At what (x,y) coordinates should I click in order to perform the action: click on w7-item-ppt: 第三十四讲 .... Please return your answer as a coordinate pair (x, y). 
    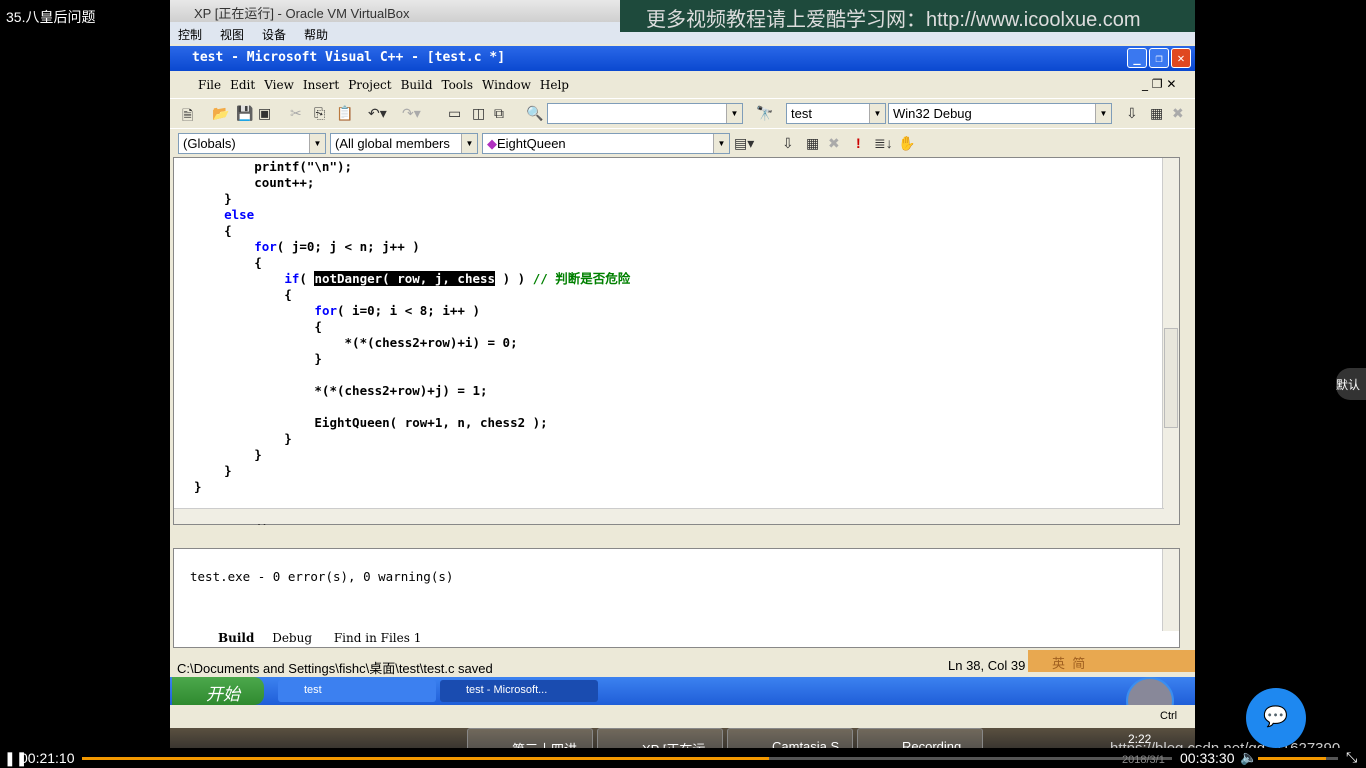
    Looking at the image, I should click on (530, 738).